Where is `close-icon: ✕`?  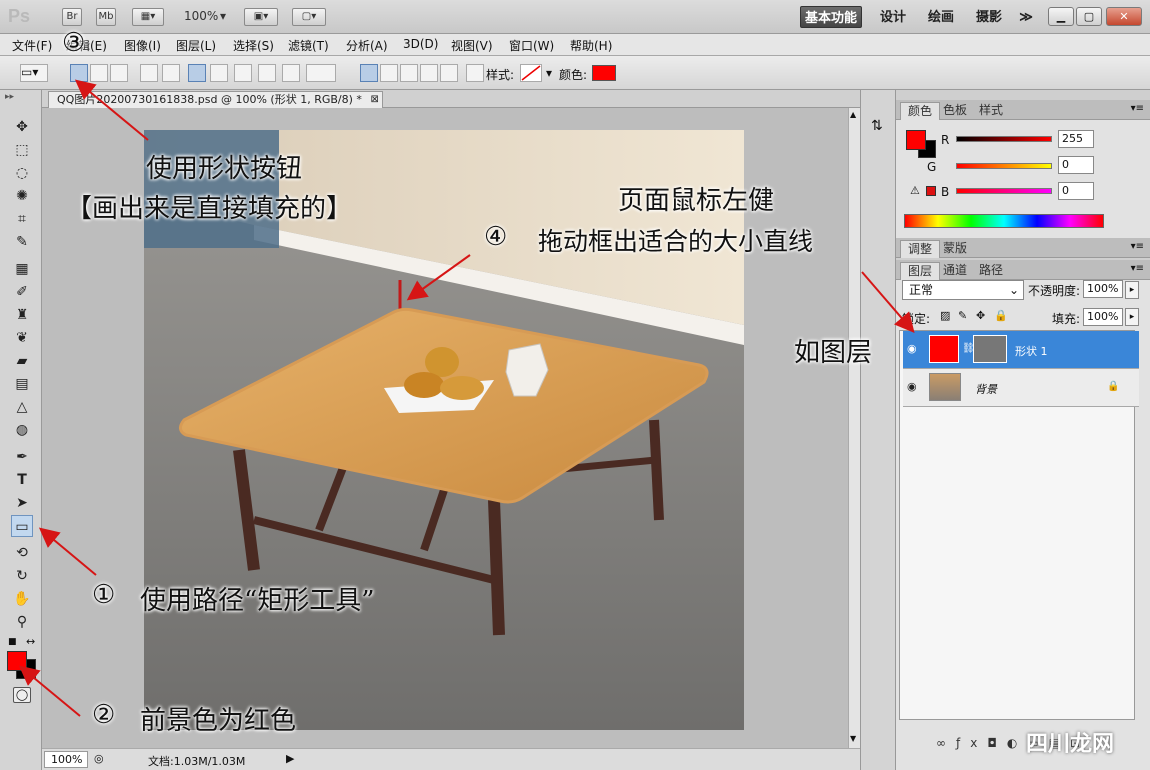 close-icon: ✕ is located at coordinates (1124, 16).